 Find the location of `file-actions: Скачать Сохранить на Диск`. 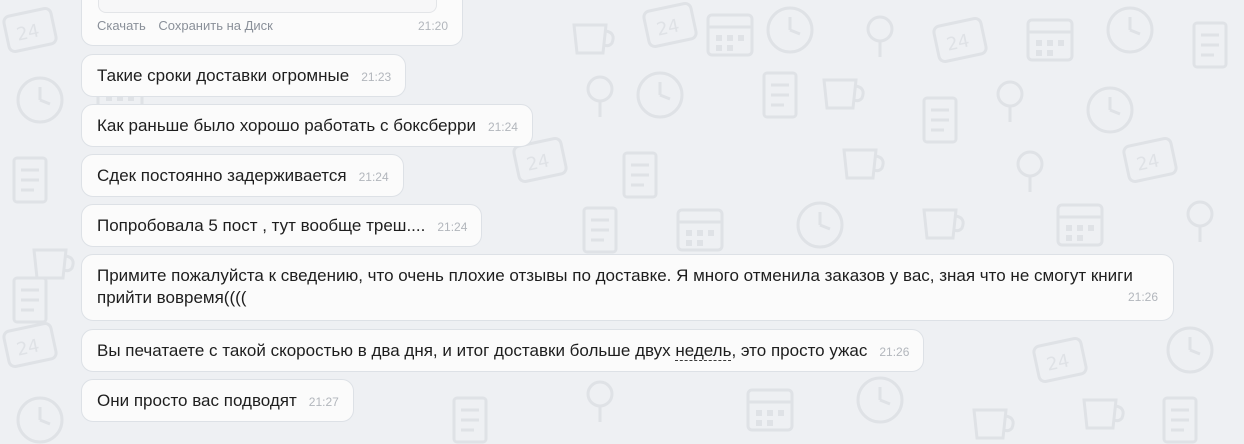

file-actions: Скачать Сохранить на Диск is located at coordinates (189, 25).